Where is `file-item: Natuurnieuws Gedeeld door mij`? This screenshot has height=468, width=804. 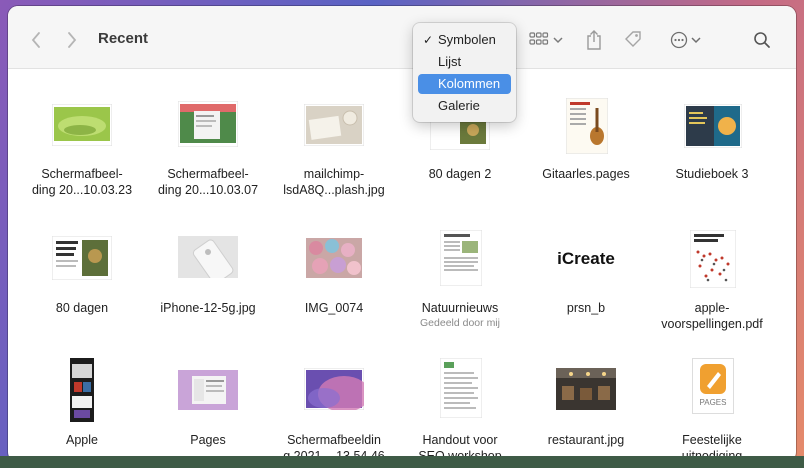
file-item: Natuurnieuws Gedeeld door mij is located at coordinates (460, 265).